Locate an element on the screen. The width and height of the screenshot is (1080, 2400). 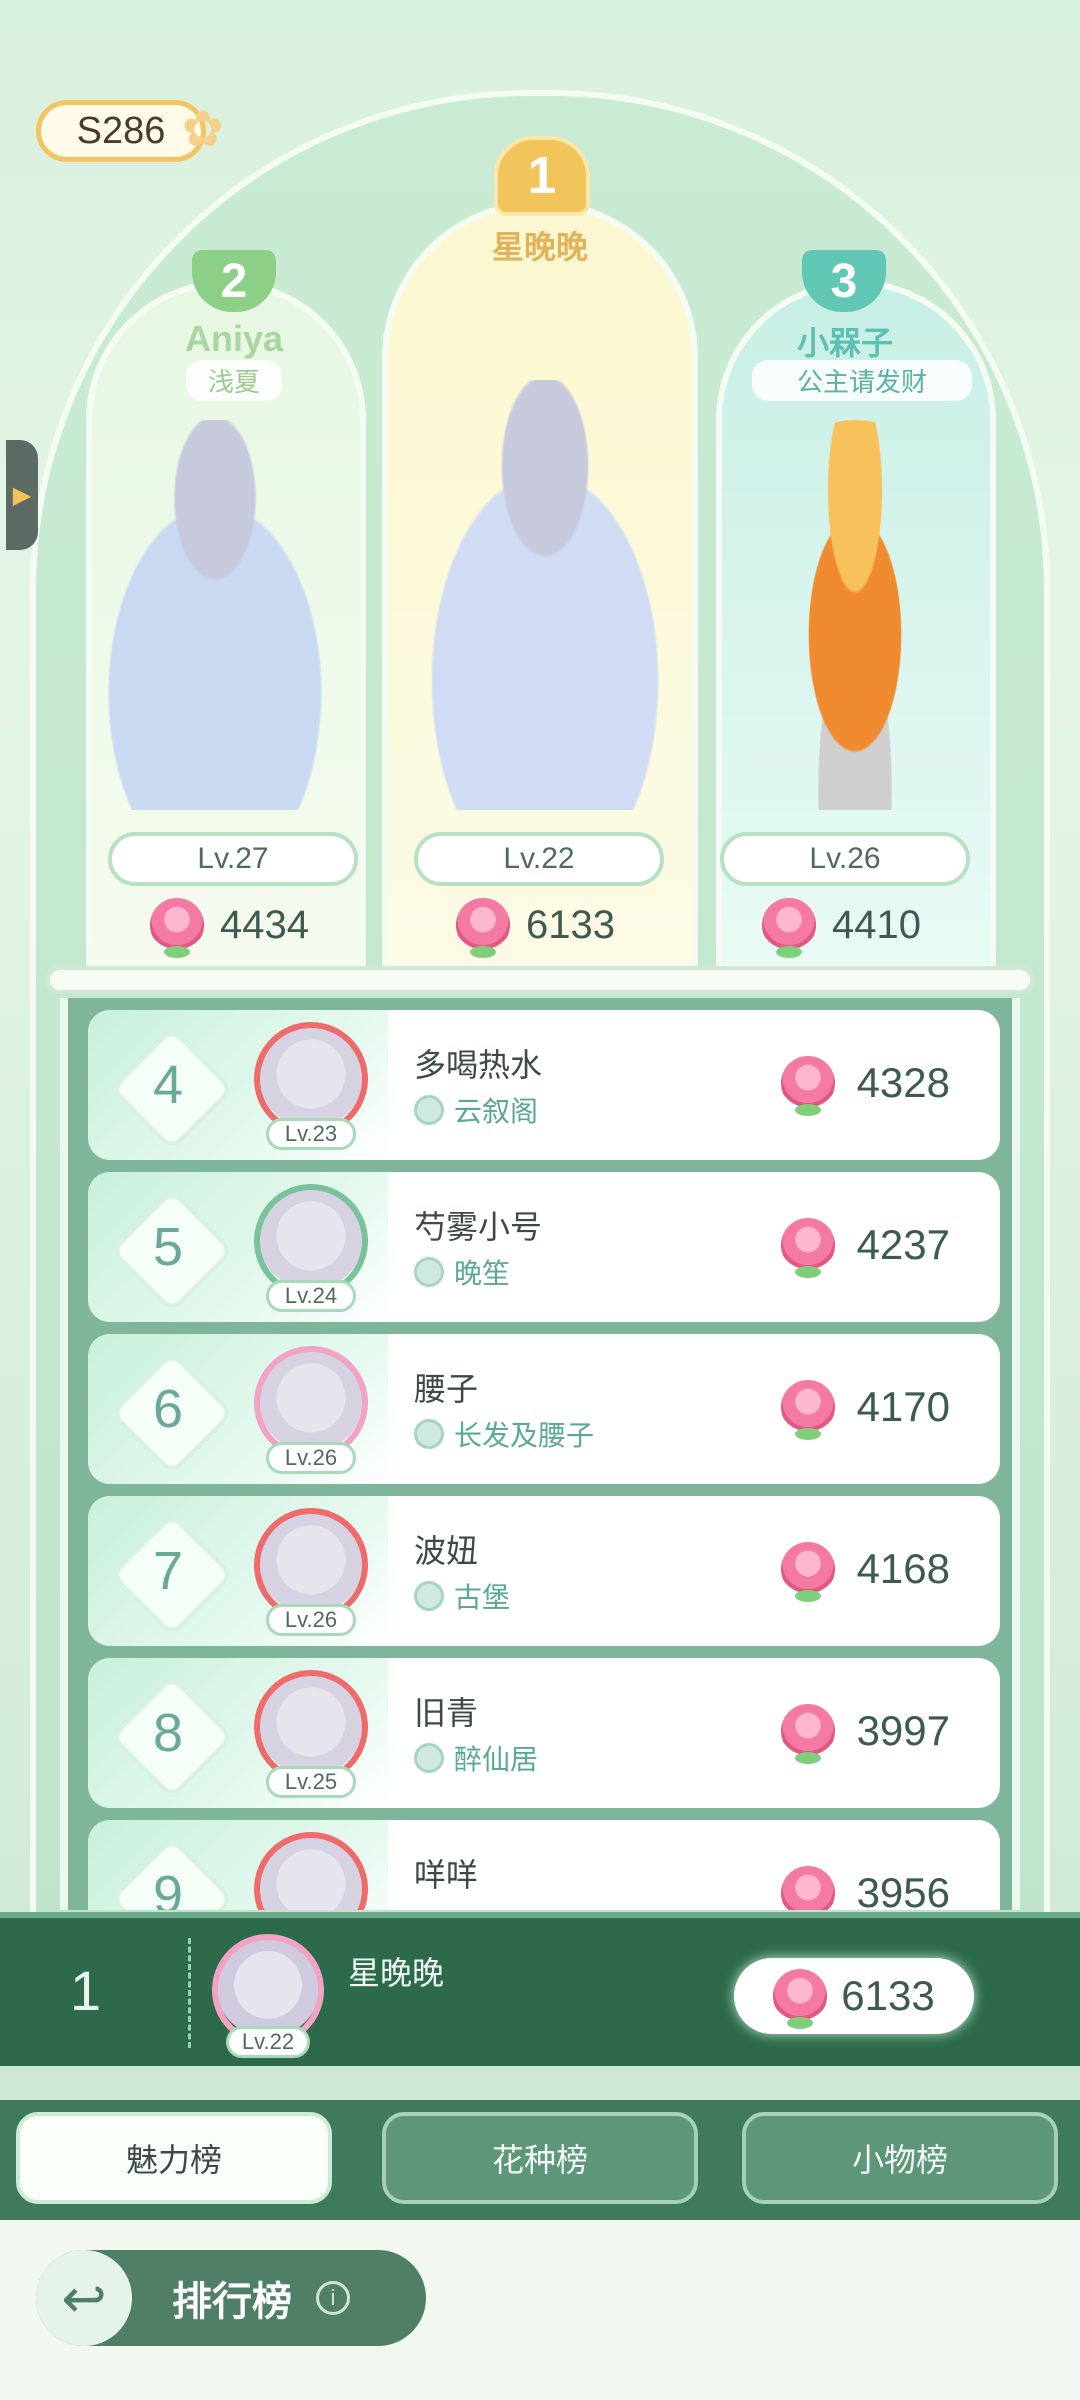
player-name: 波妞 is located at coordinates (446, 1551).